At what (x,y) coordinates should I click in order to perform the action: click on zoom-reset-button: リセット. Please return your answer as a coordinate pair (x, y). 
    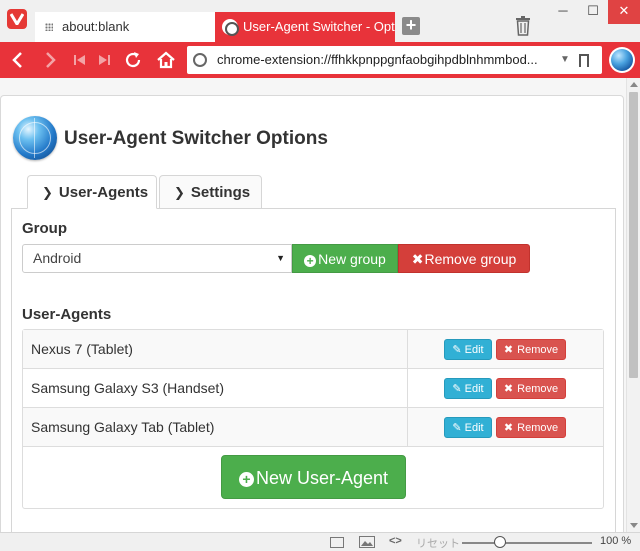
    Looking at the image, I should click on (438, 543).